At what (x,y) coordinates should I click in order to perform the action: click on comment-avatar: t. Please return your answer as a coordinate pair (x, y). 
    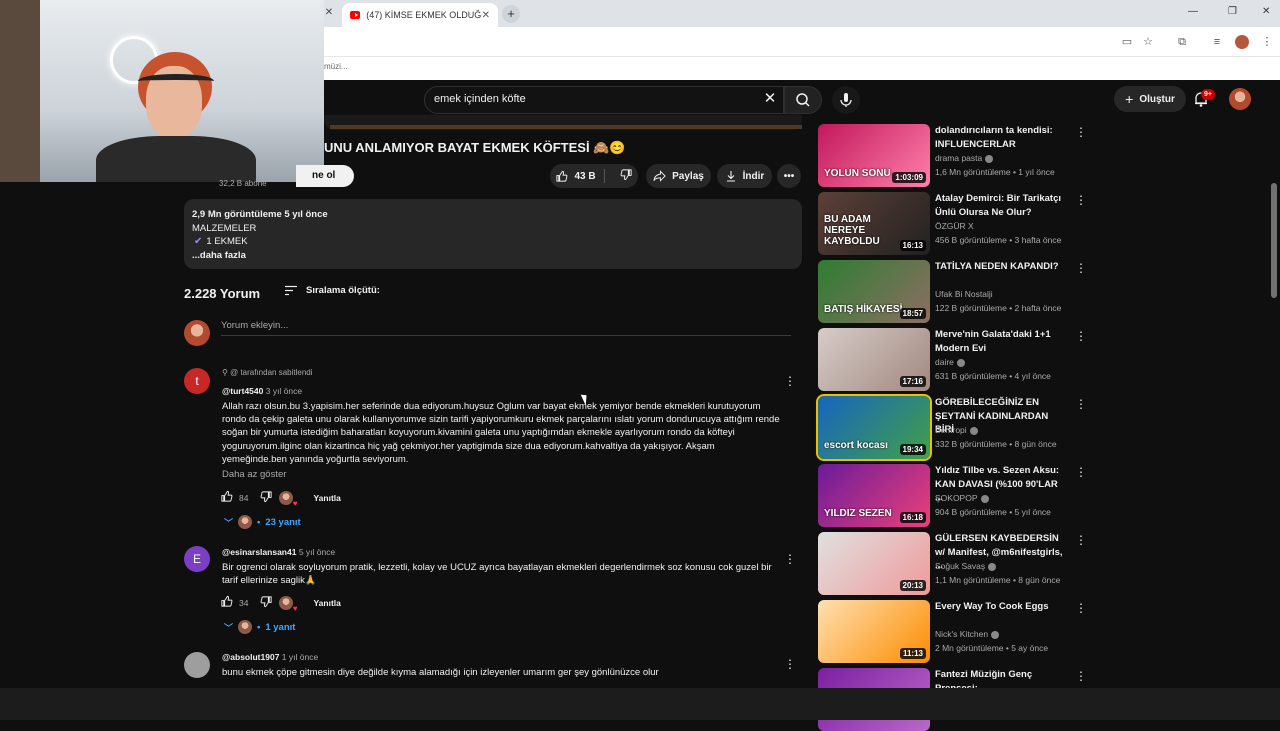
    Looking at the image, I should click on (197, 381).